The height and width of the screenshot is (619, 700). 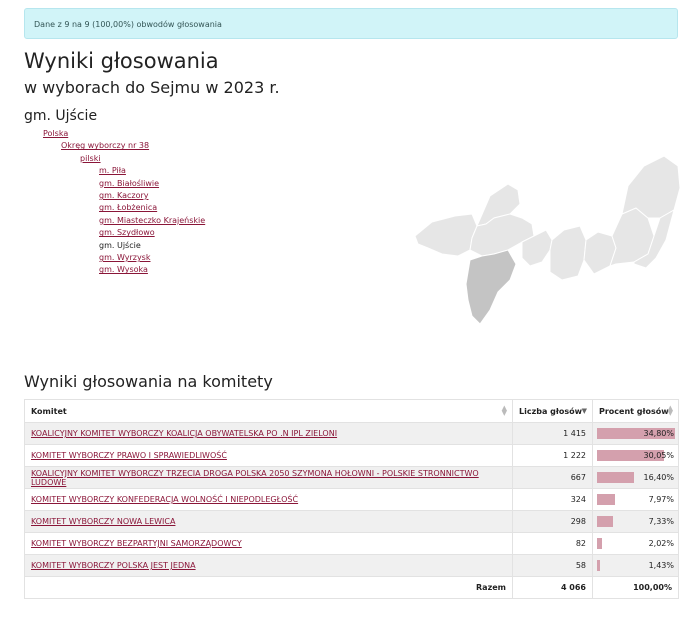 I want to click on percent-label: 16,40%, so click(x=658, y=477).